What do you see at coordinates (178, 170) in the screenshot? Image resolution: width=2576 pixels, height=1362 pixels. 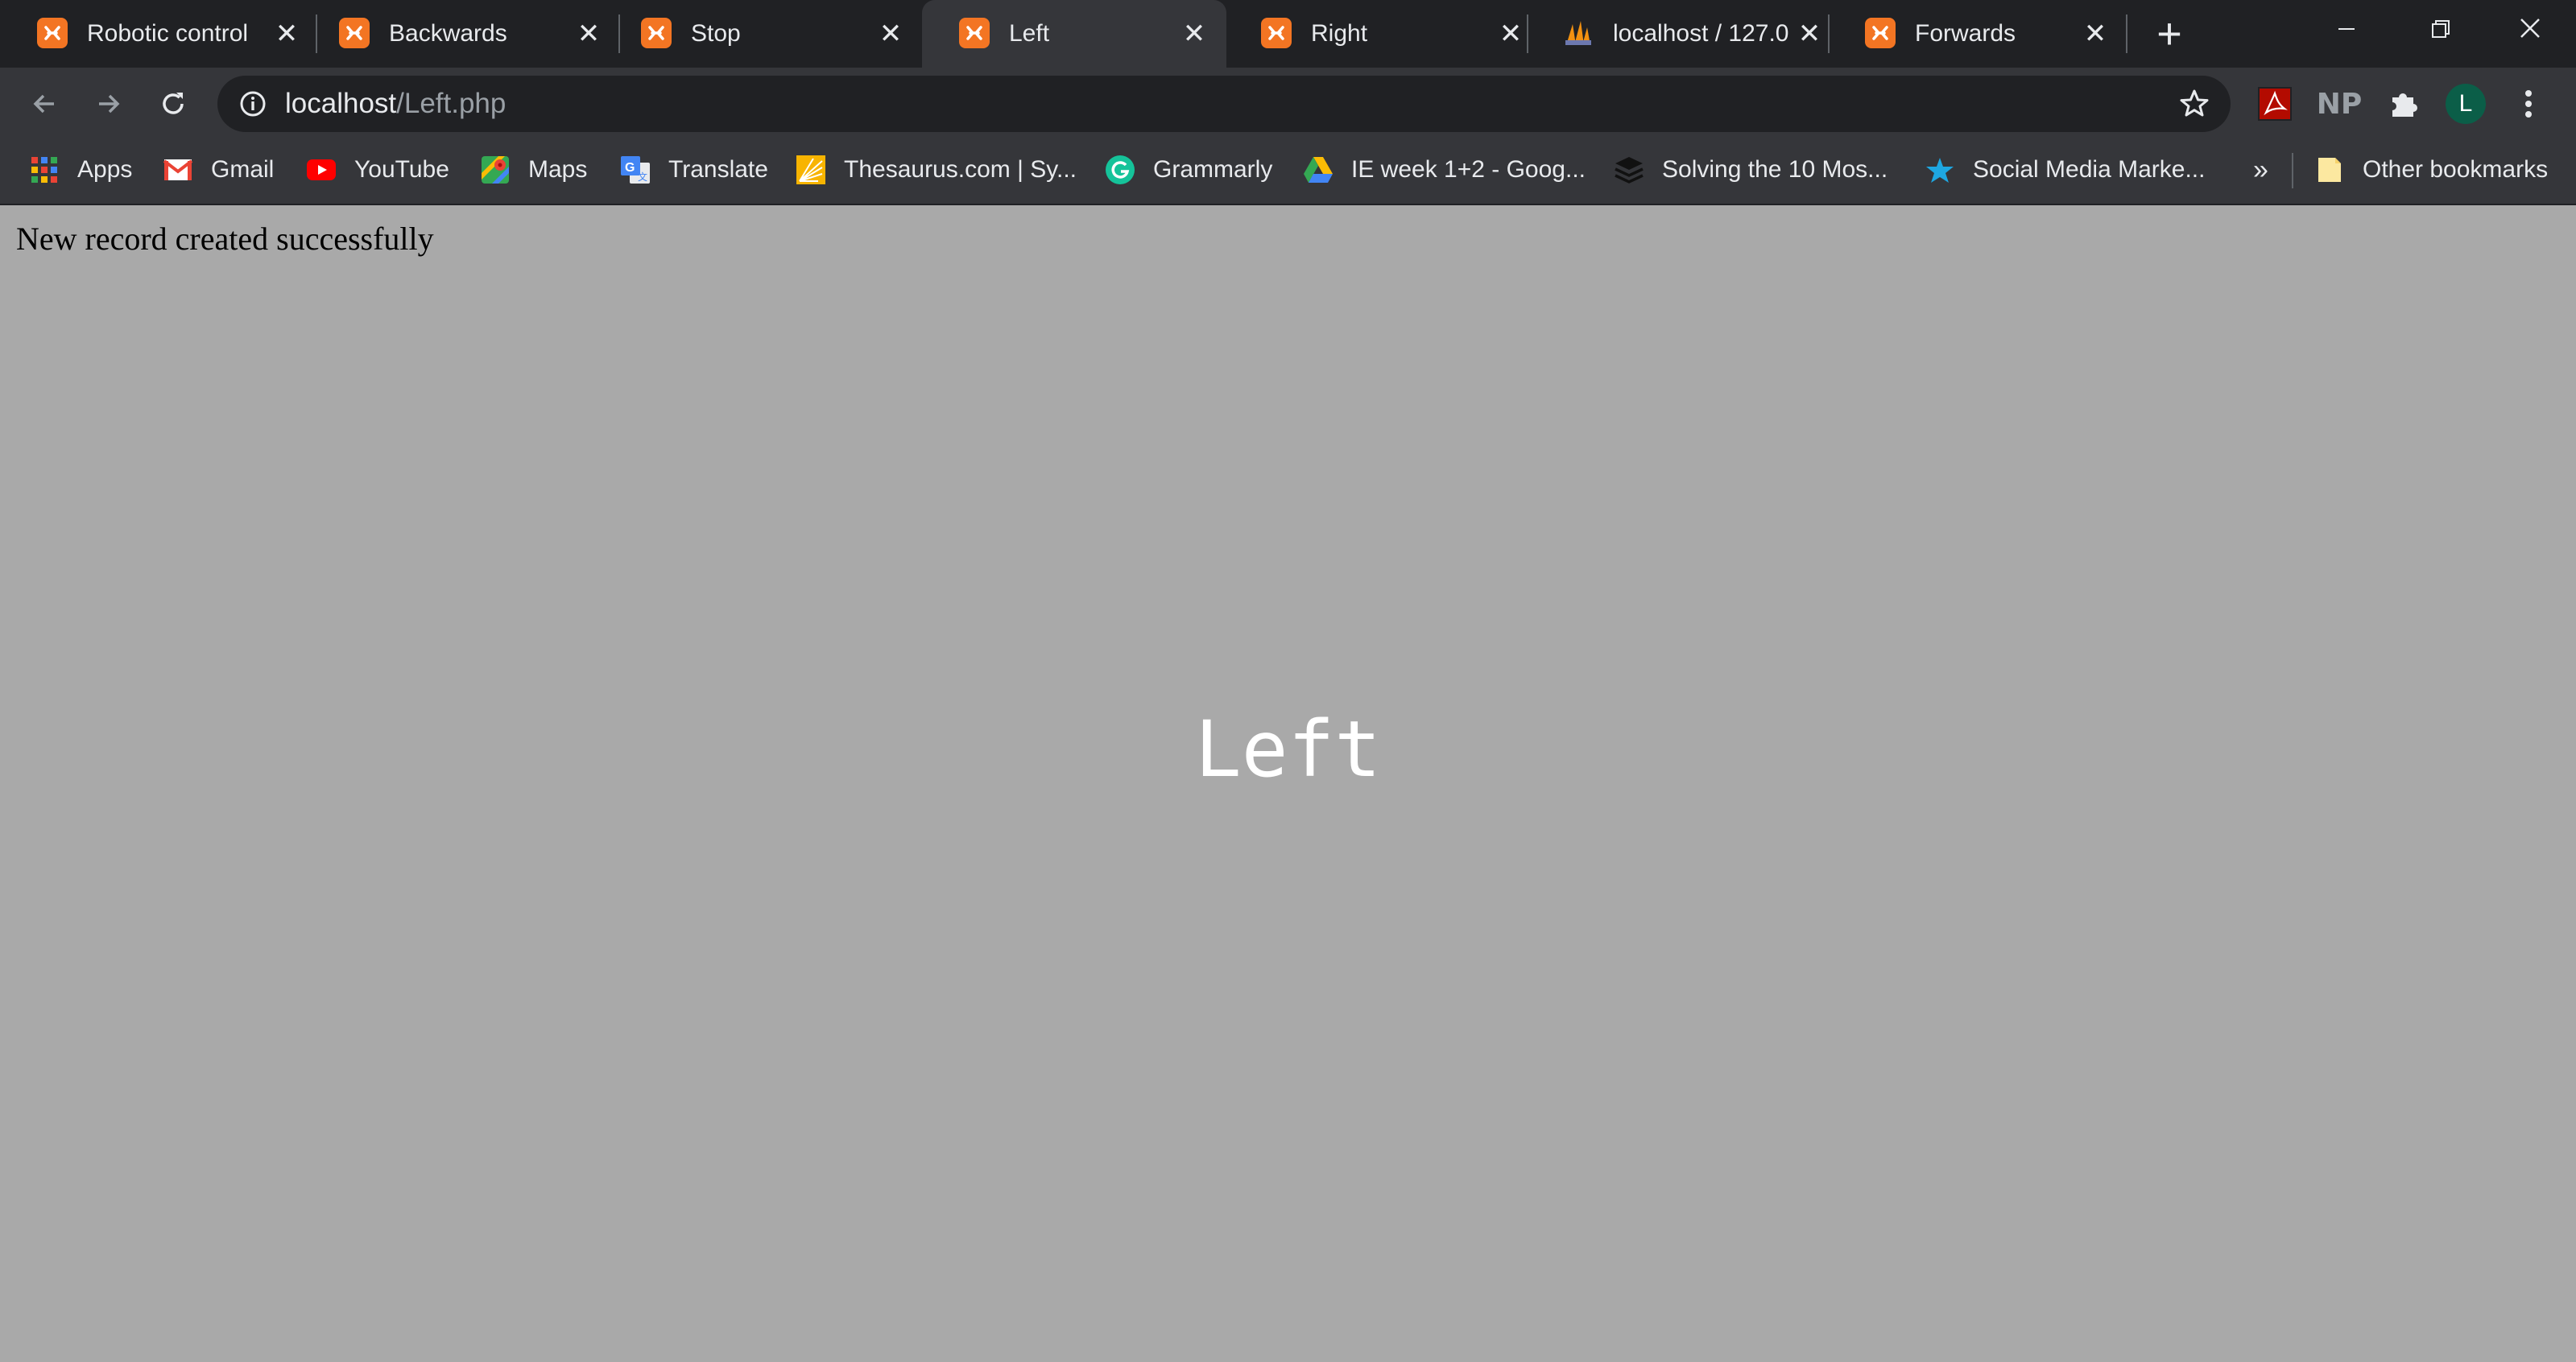 I see `gmail-icon` at bounding box center [178, 170].